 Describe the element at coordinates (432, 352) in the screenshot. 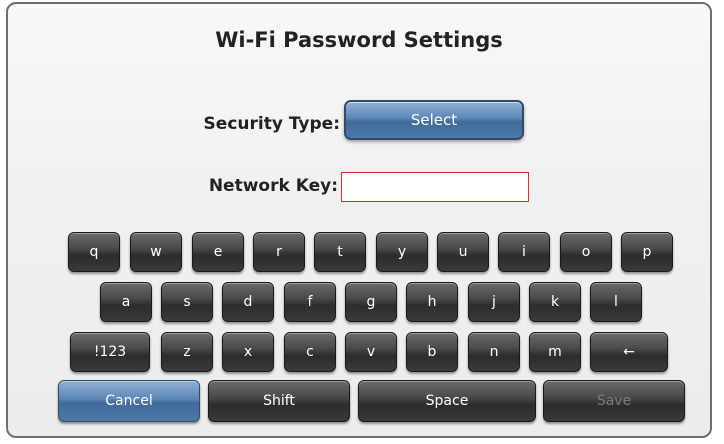

I see `key-b: b` at that location.